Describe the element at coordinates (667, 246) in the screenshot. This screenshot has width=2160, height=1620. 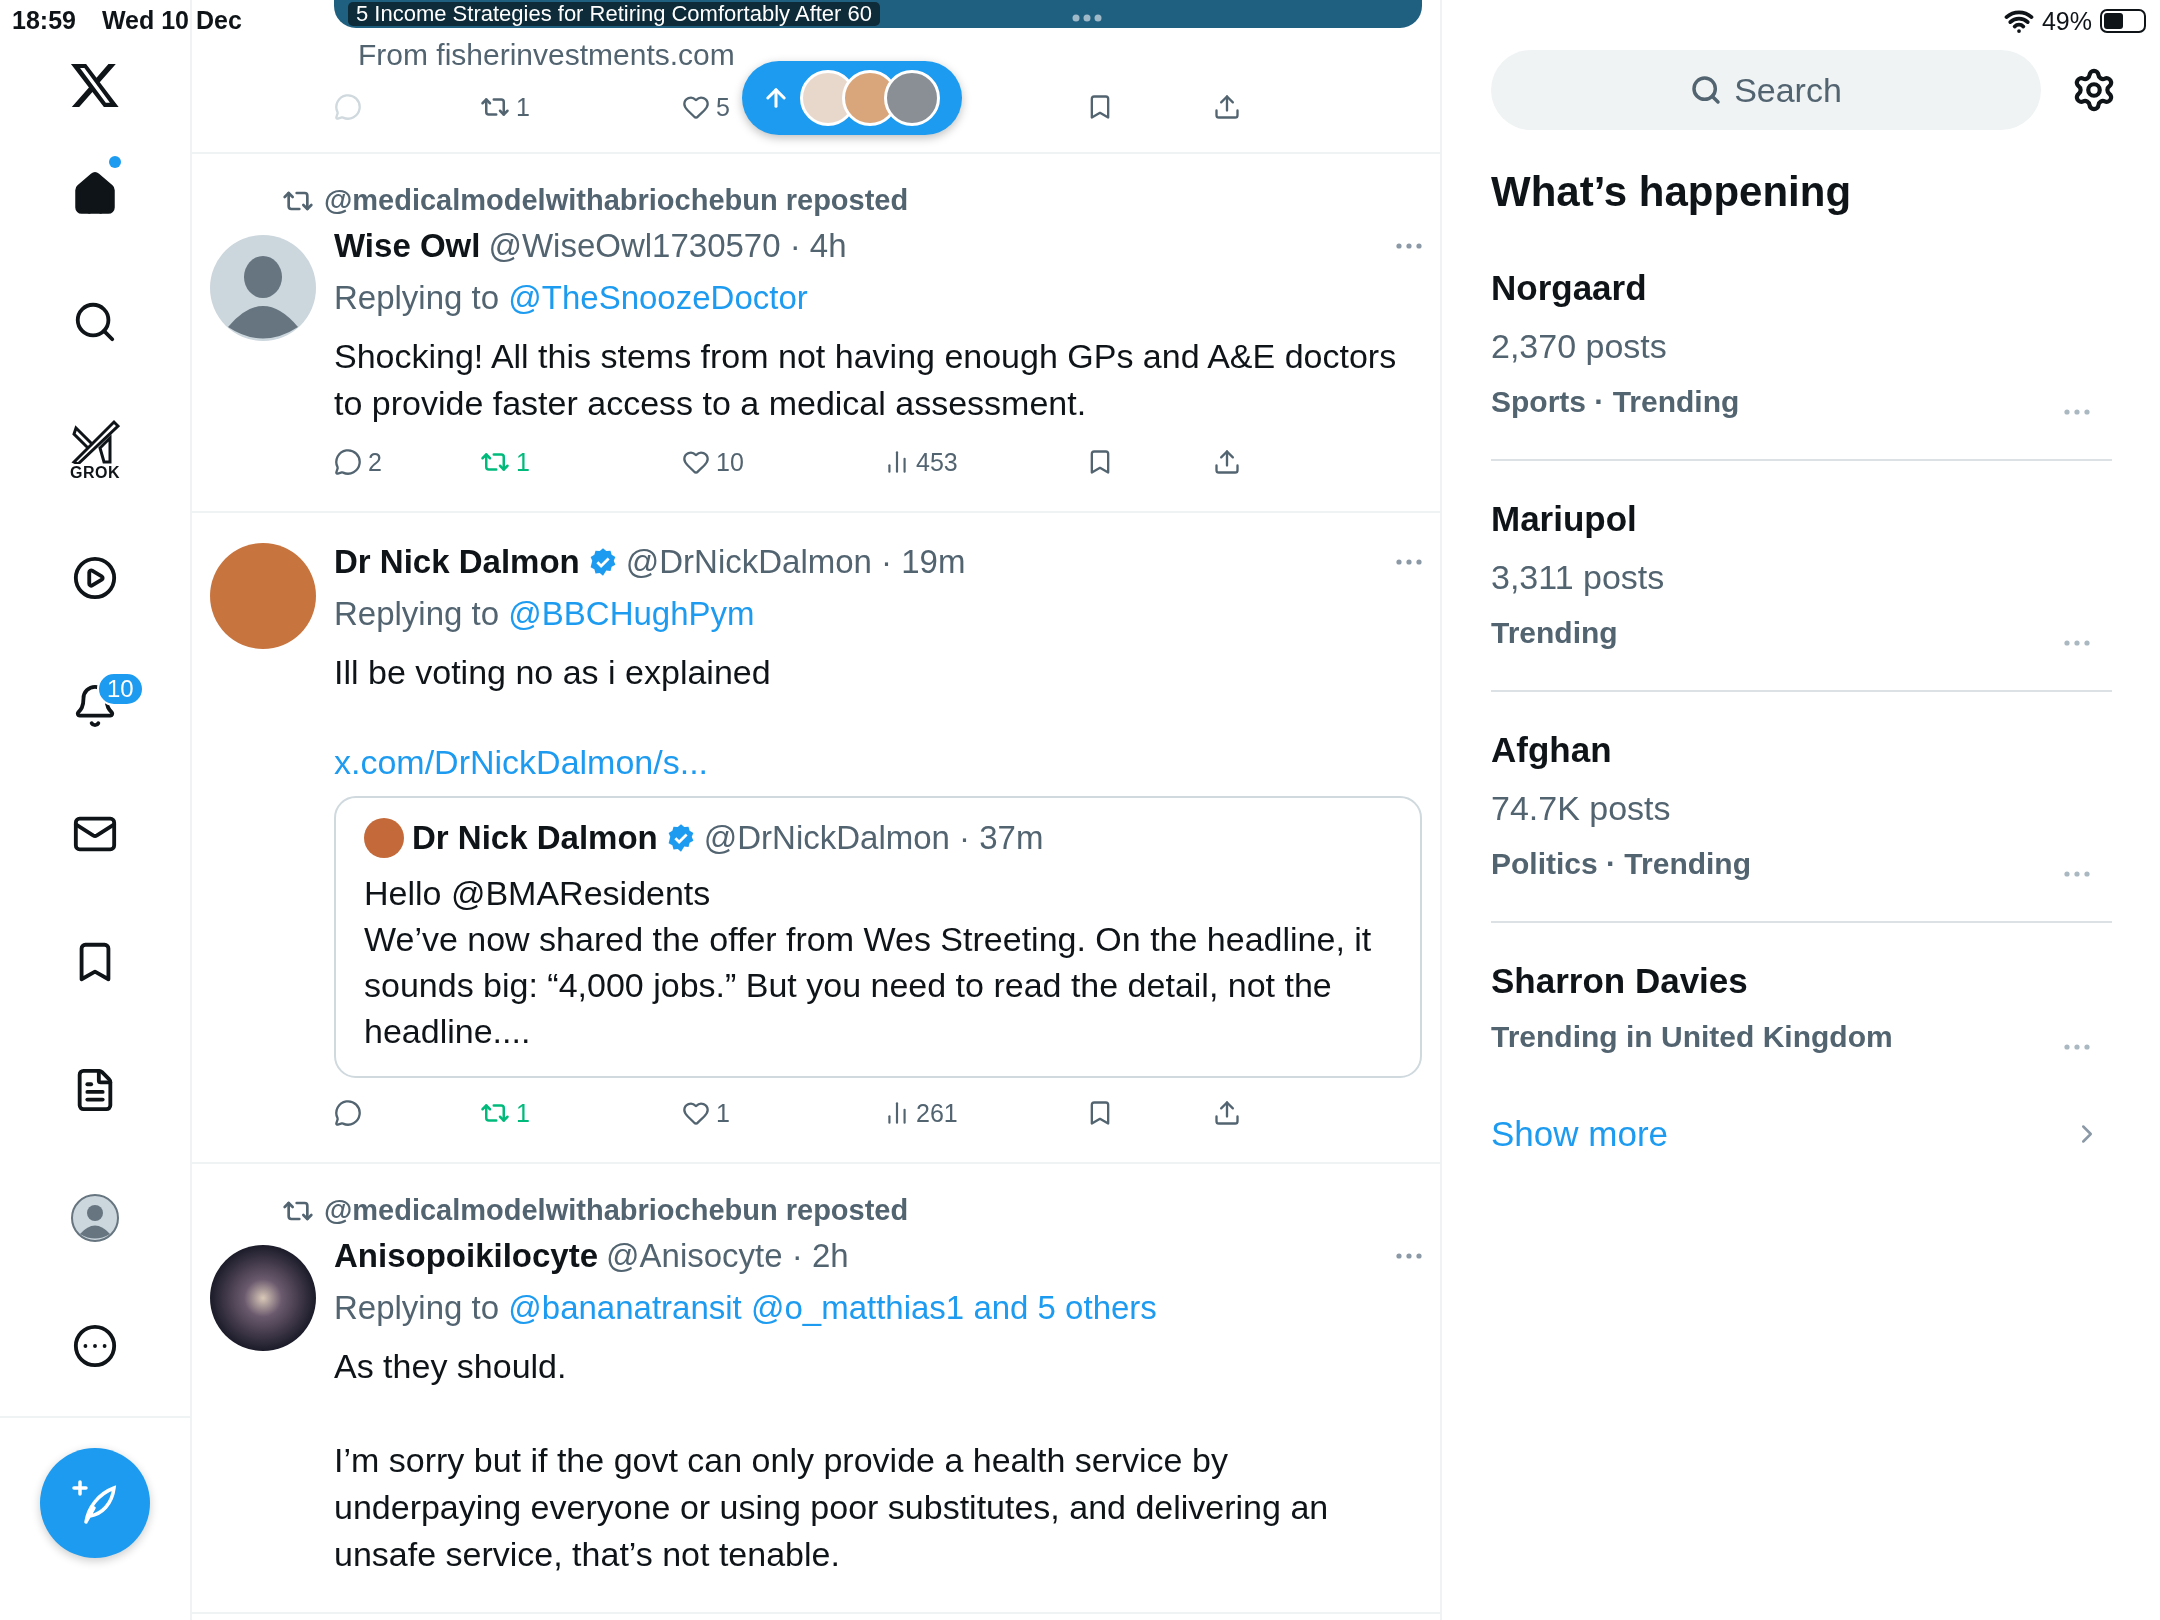
I see `handle-time: @WiseOwl1730570 · 4h` at that location.